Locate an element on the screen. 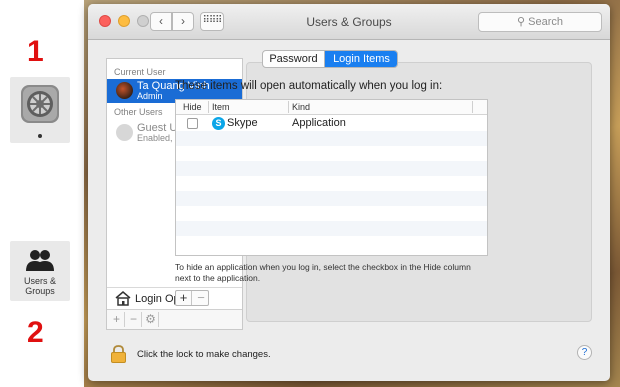 This screenshot has height=387, width=620. hide-checkbox is located at coordinates (192, 123).